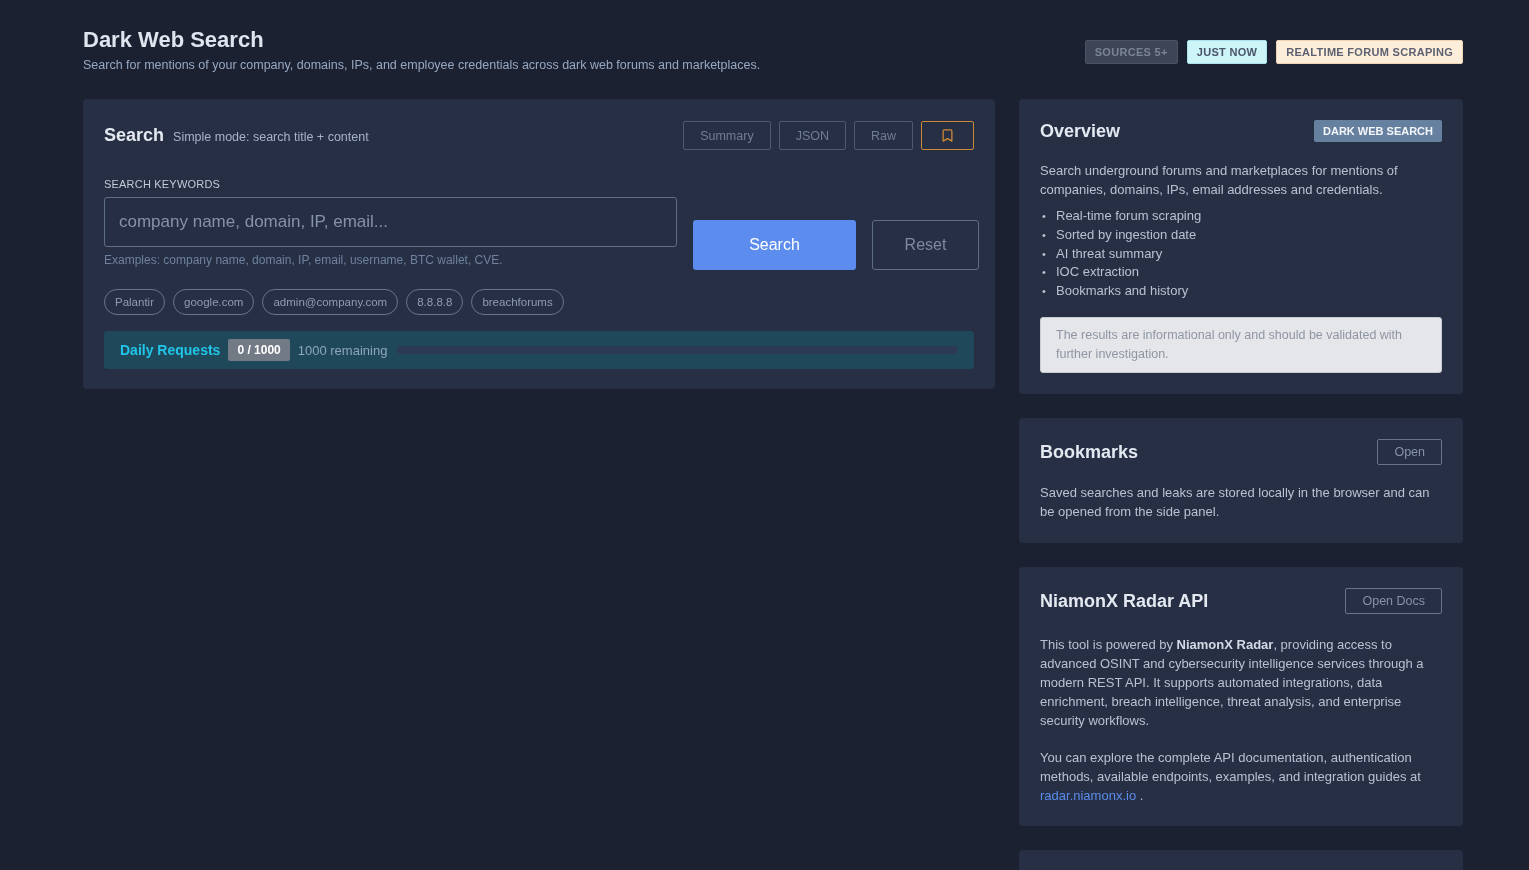  What do you see at coordinates (271, 137) in the screenshot?
I see `mode-label: Simple mode: search title + content` at bounding box center [271, 137].